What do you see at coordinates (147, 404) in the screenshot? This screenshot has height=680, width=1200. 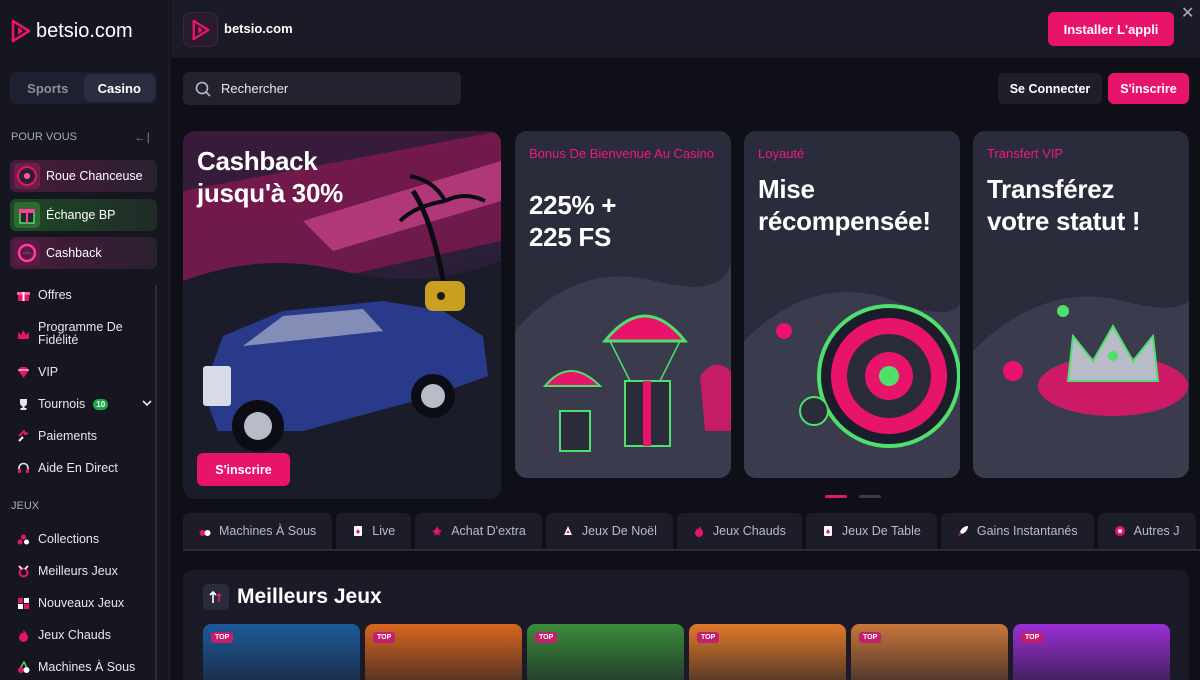 I see `chevron-down-icon` at bounding box center [147, 404].